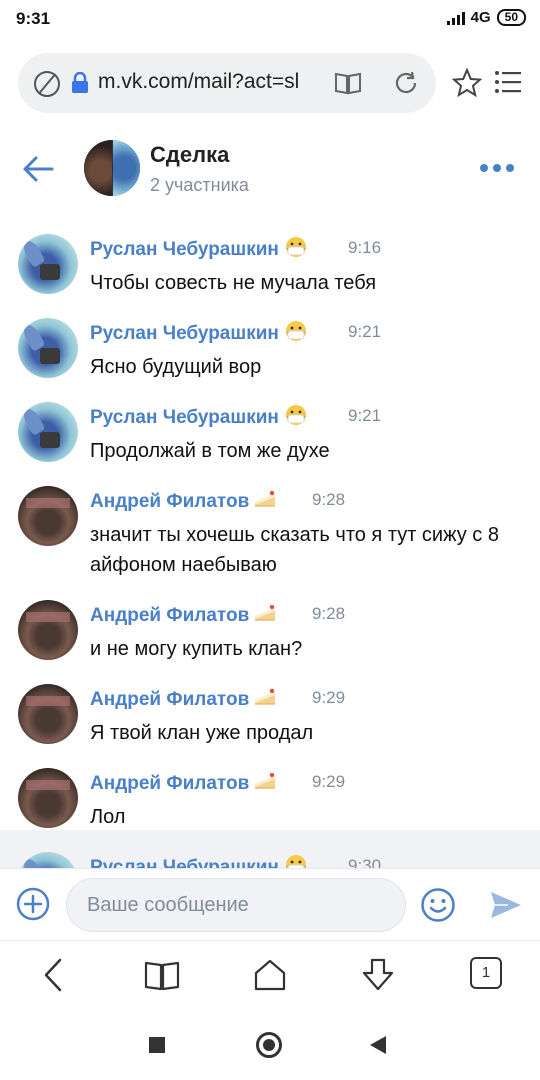  What do you see at coordinates (233, 283) in the screenshot?
I see `message-text: Чтобы совесть не мучала тебя` at bounding box center [233, 283].